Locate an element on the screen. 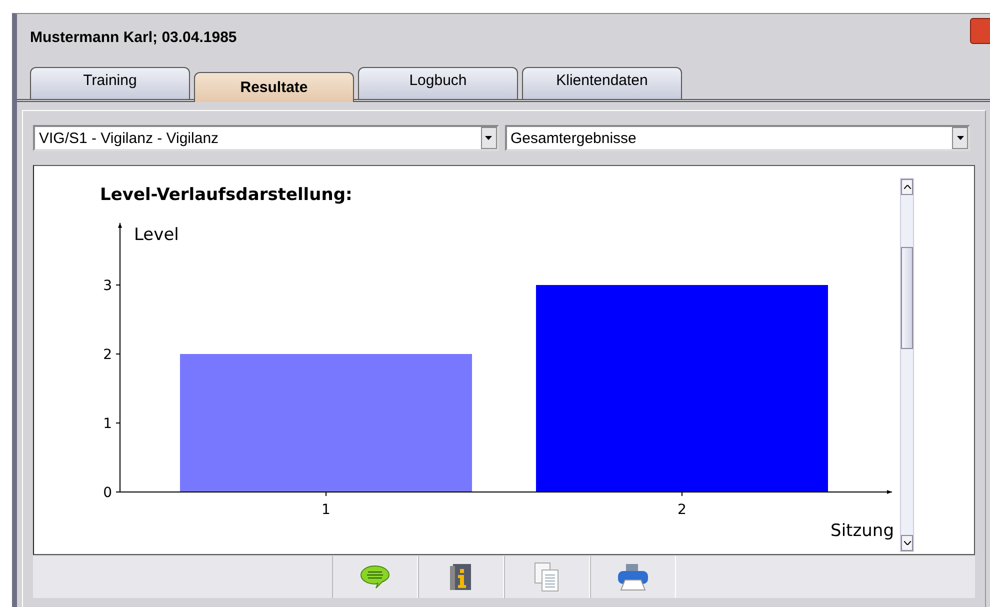 This screenshot has height=607, width=990. scroll-up-icon is located at coordinates (907, 187).